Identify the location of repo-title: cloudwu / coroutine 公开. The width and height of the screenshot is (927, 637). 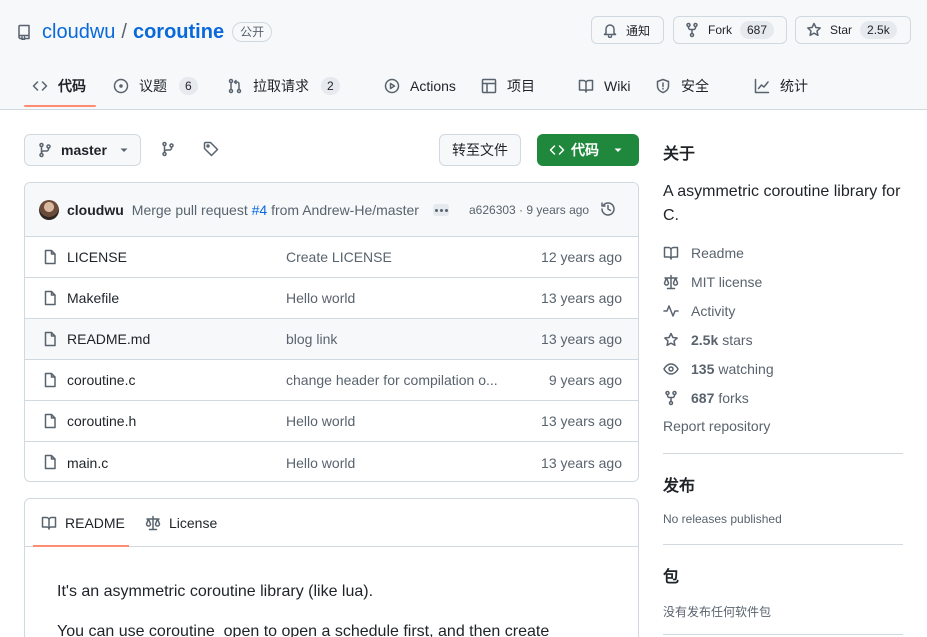
(144, 32).